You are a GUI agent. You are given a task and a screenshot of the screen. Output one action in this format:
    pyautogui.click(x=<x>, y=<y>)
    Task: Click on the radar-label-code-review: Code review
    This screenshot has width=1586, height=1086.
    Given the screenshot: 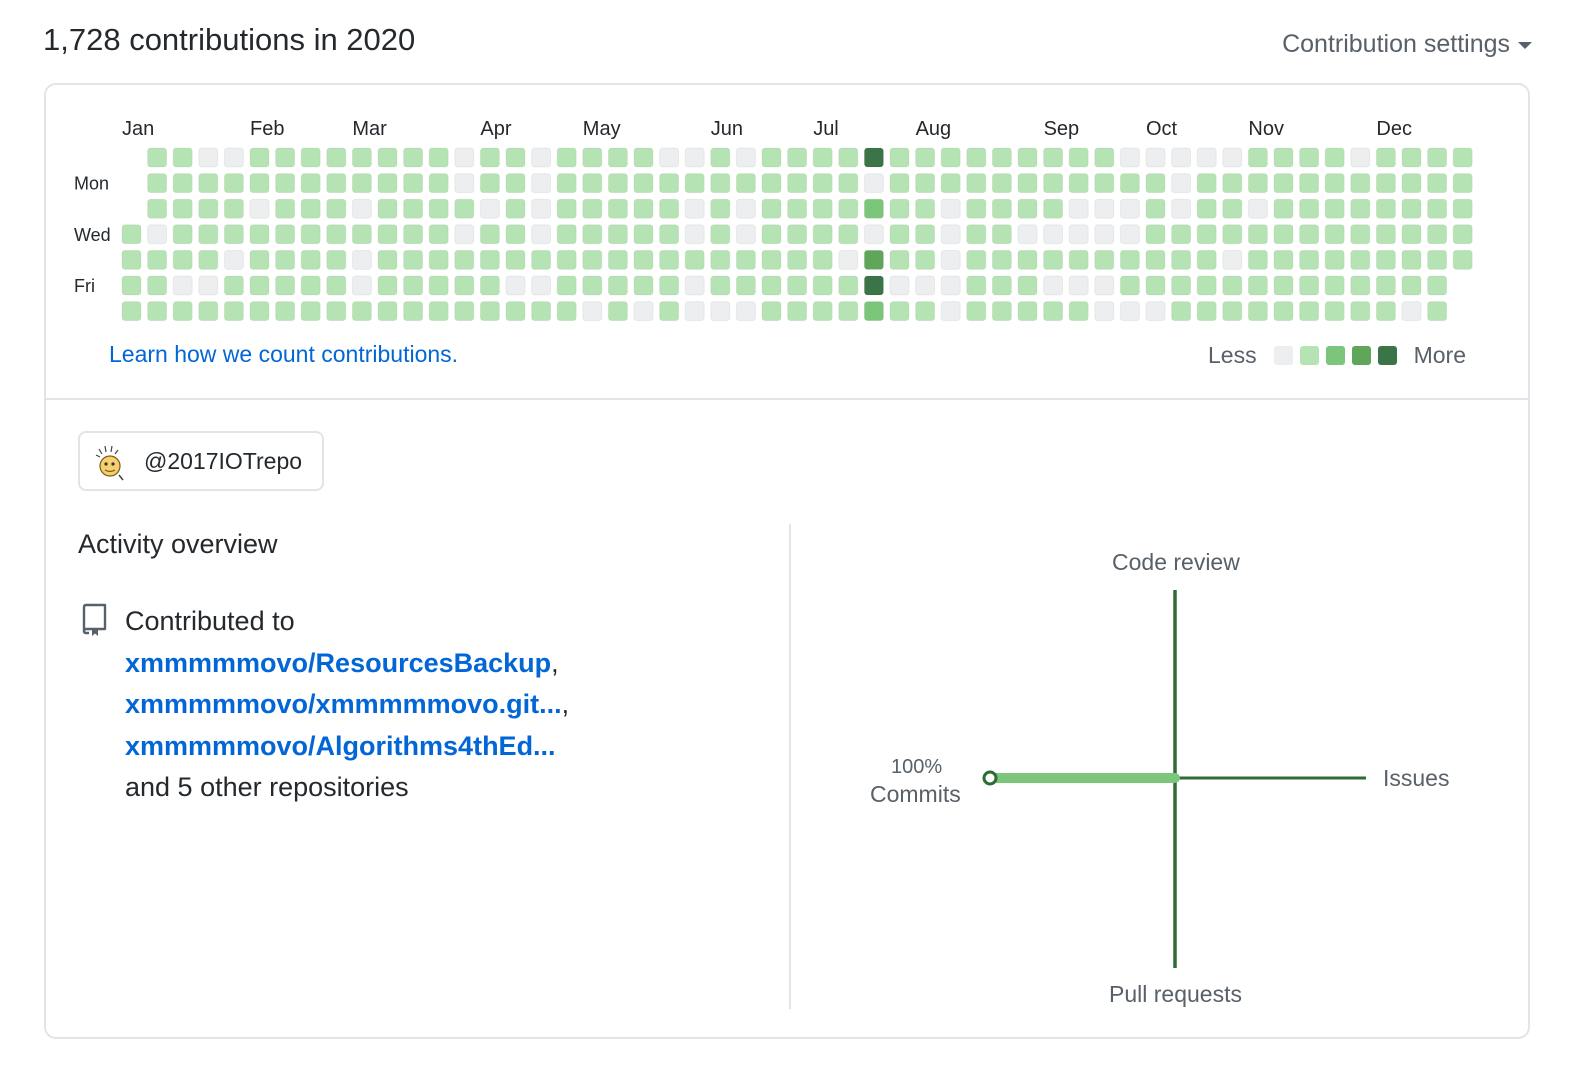 What is the action you would take?
    pyautogui.click(x=1176, y=562)
    